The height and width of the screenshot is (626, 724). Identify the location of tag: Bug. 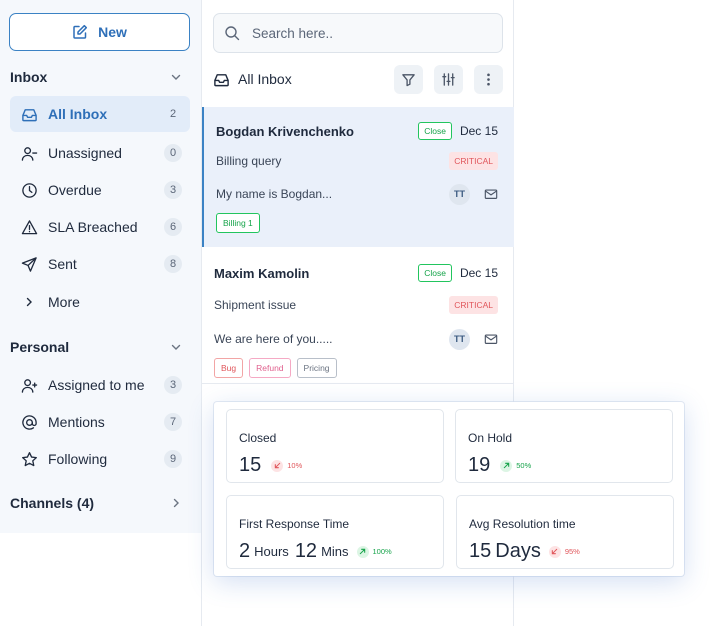
(229, 368).